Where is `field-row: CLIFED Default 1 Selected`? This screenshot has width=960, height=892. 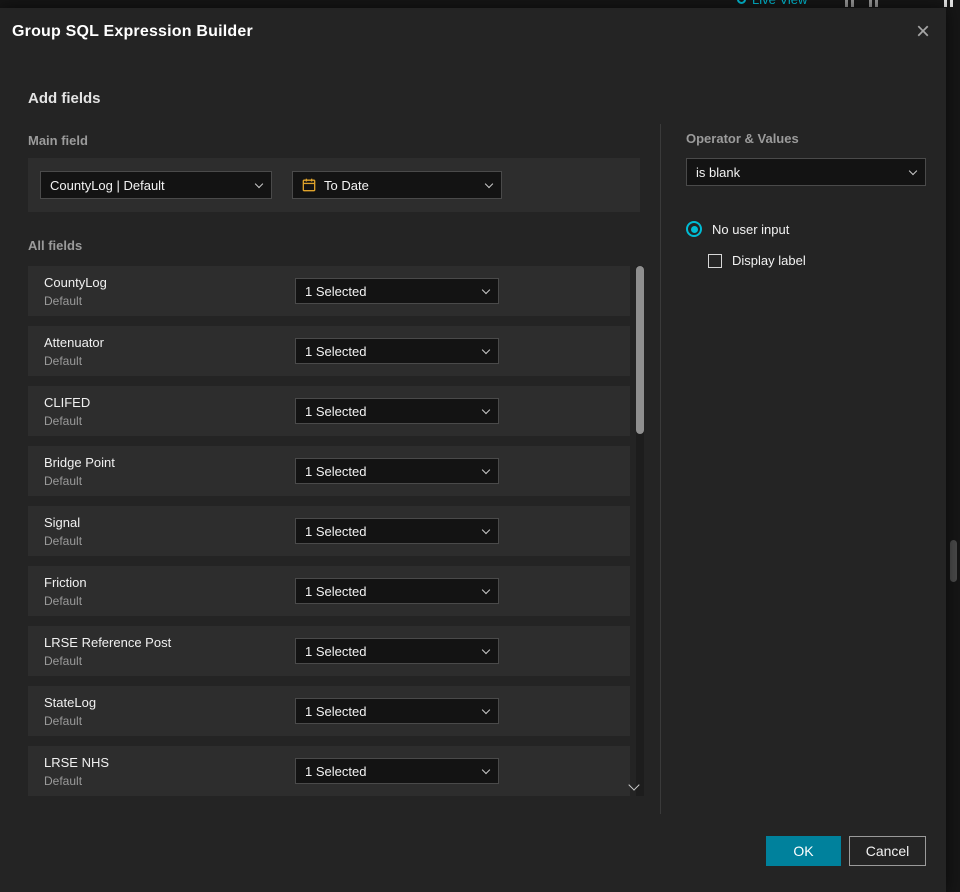 field-row: CLIFED Default 1 Selected is located at coordinates (329, 411).